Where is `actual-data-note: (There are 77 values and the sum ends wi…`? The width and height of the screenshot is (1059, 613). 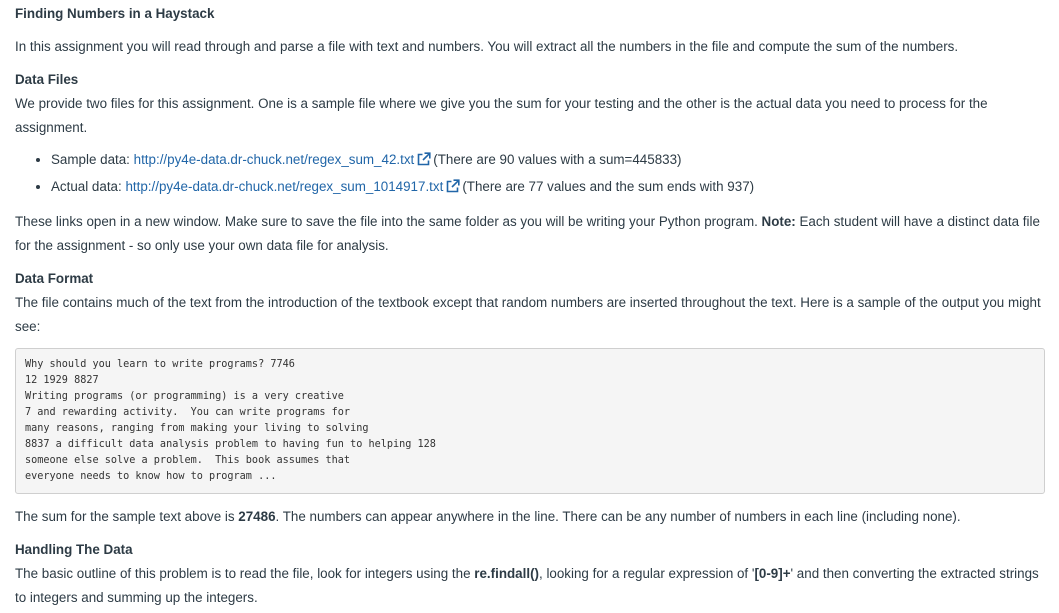 actual-data-note: (There are 77 values and the sum ends wi… is located at coordinates (608, 186).